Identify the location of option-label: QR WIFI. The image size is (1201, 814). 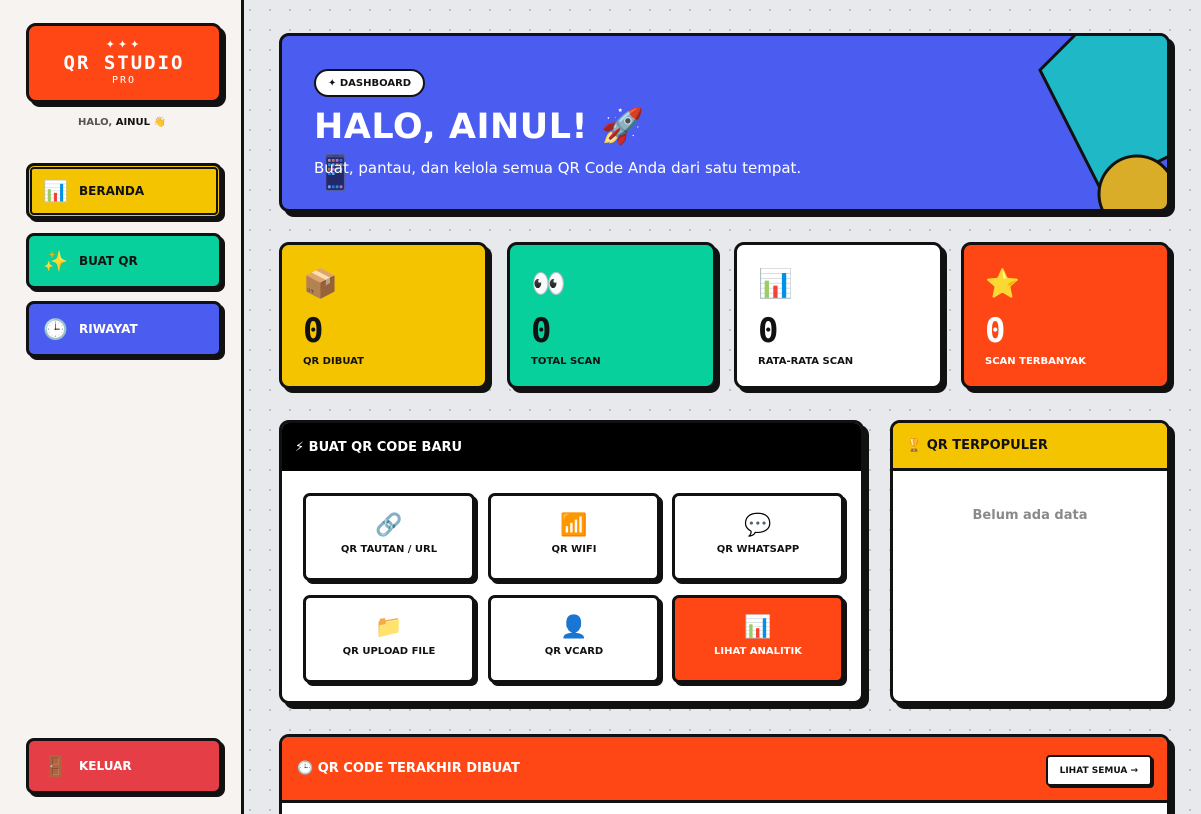
(574, 549).